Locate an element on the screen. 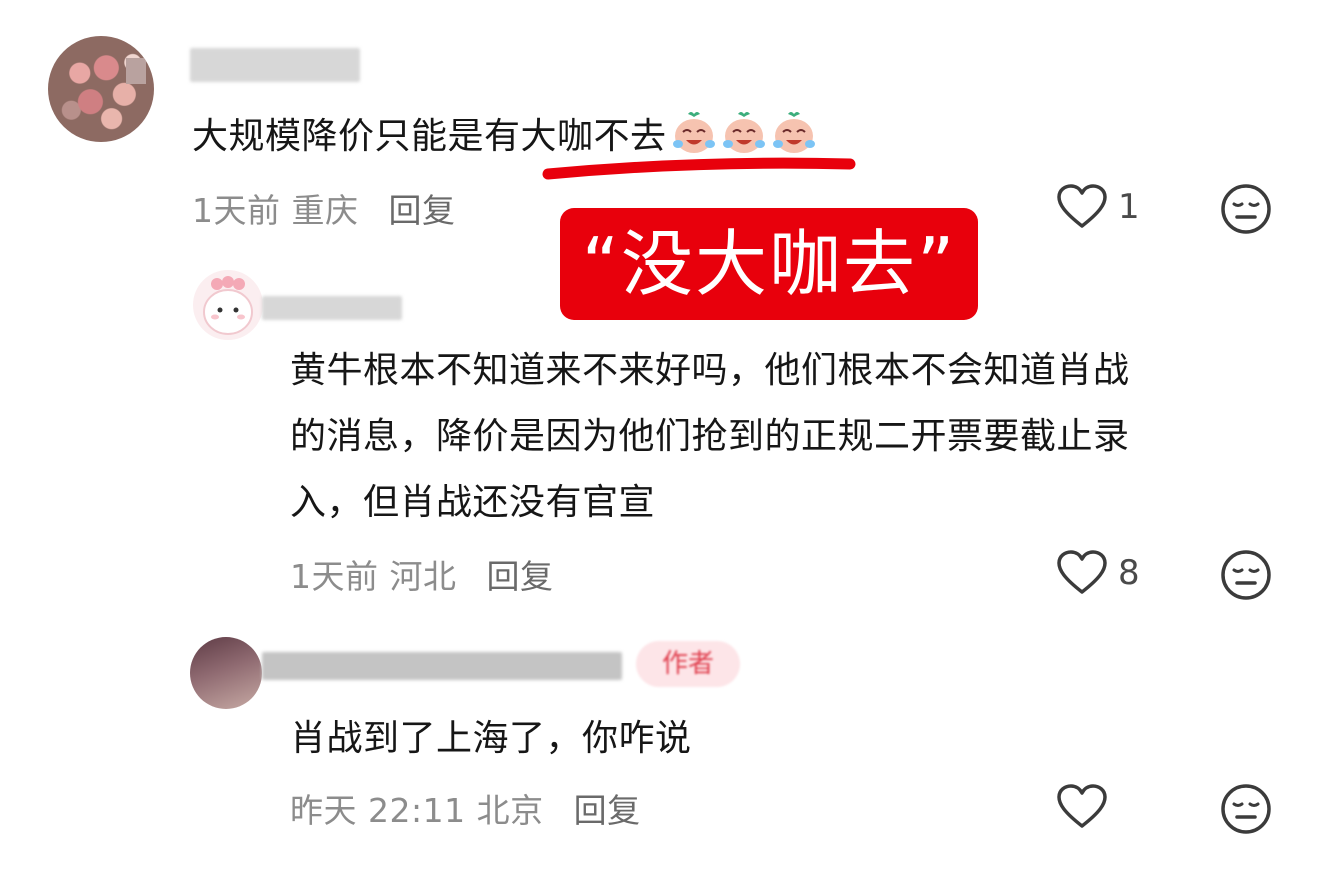 The width and height of the screenshot is (1320, 882). comment-meta: 1天前 河北 回复 is located at coordinates (422, 574).